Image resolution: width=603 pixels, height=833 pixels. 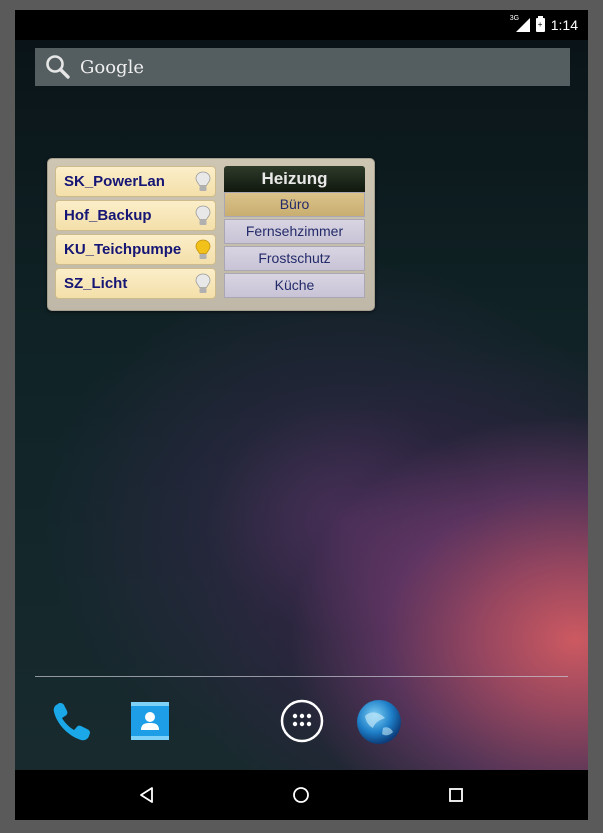 I want to click on switch-ku-teichpumpe: KU_Teichpumpe, so click(x=135, y=249).